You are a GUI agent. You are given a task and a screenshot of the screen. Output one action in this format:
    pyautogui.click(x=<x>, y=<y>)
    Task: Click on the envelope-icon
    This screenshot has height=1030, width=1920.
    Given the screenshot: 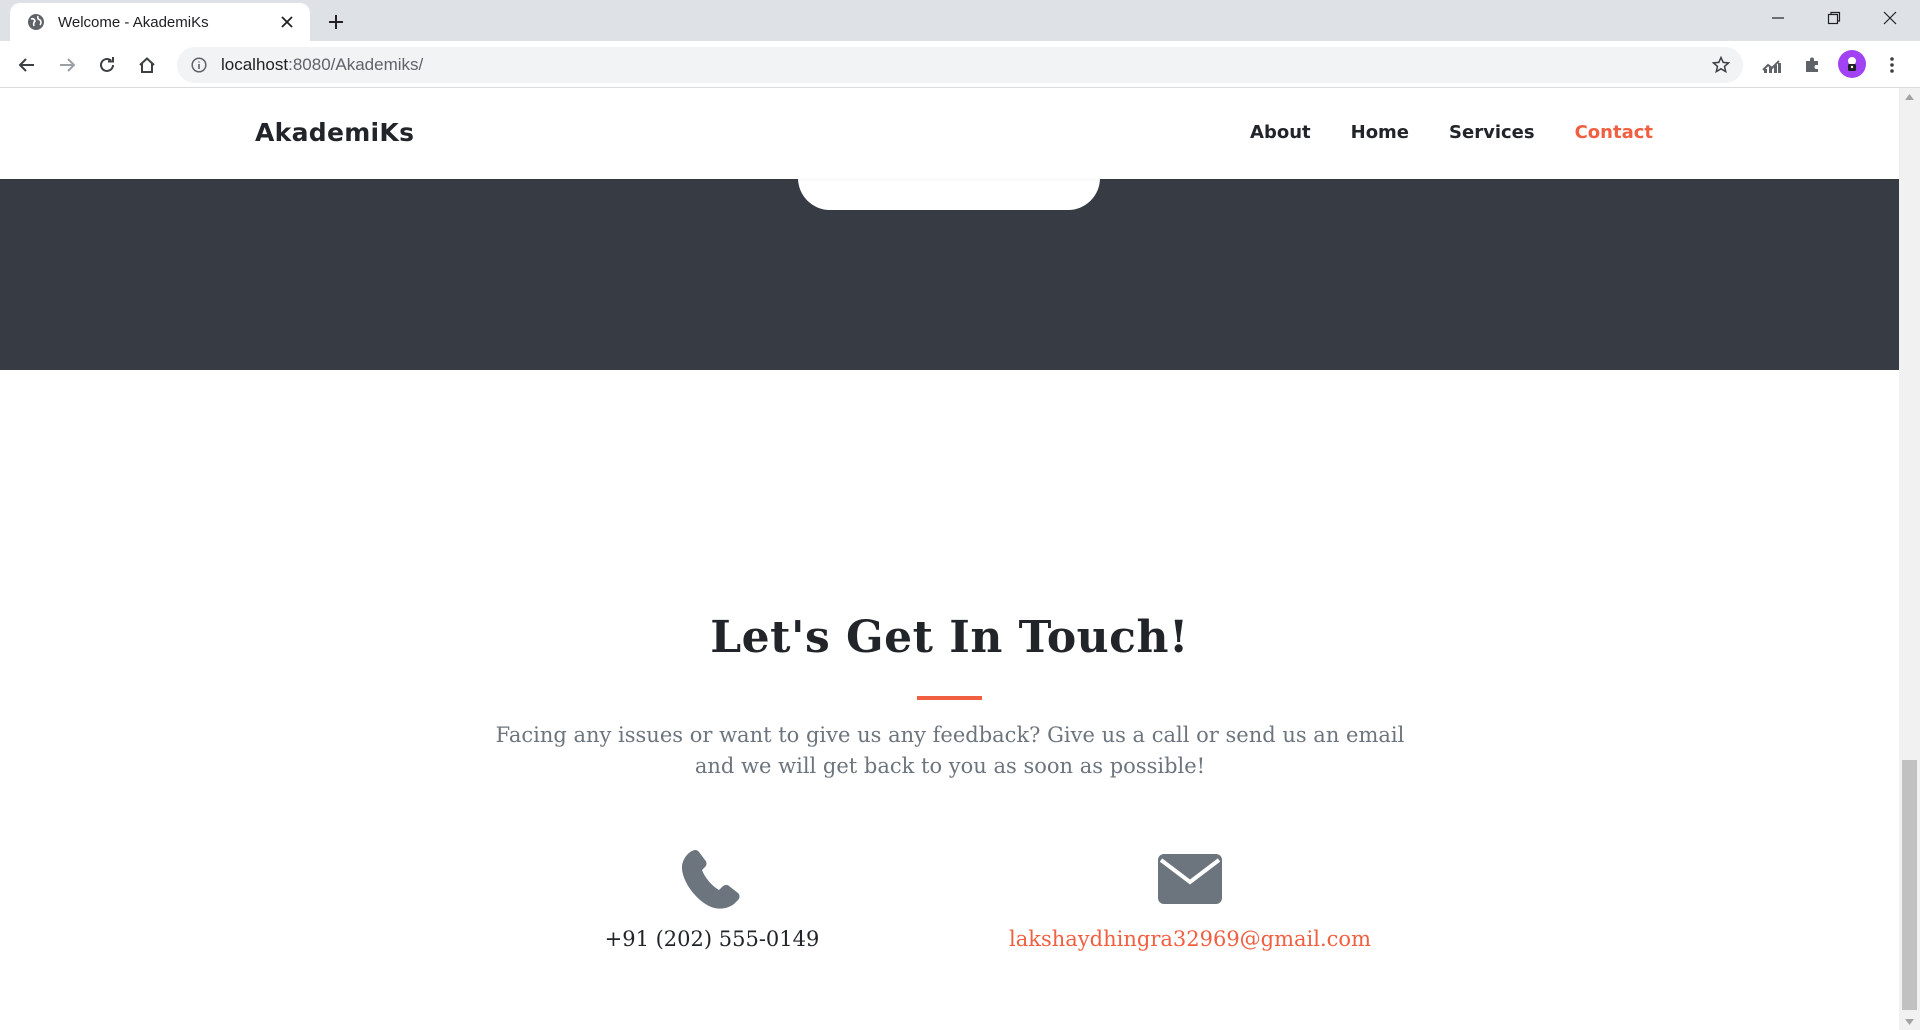 What is the action you would take?
    pyautogui.click(x=1190, y=879)
    